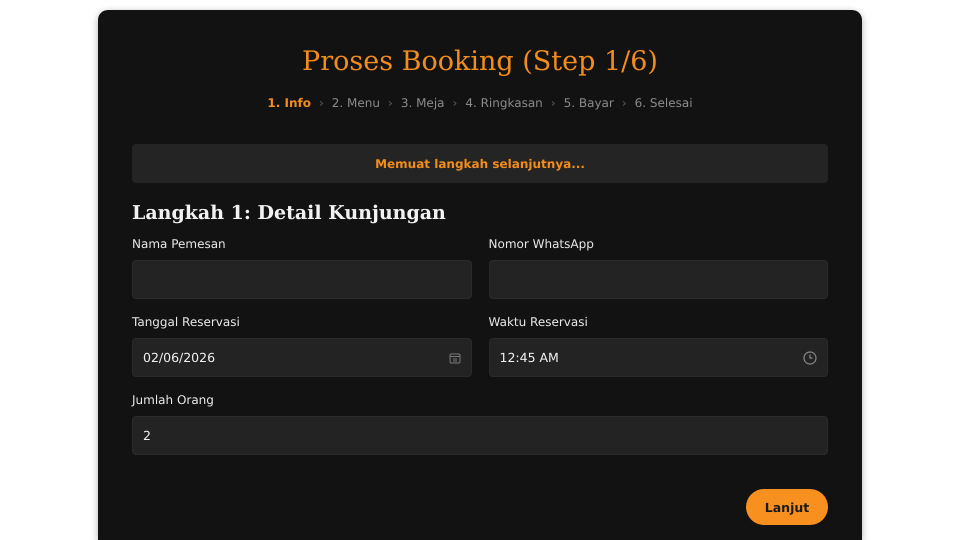 The height and width of the screenshot is (540, 960). Describe the element at coordinates (173, 400) in the screenshot. I see `field-label: Jumlah Orang` at that location.